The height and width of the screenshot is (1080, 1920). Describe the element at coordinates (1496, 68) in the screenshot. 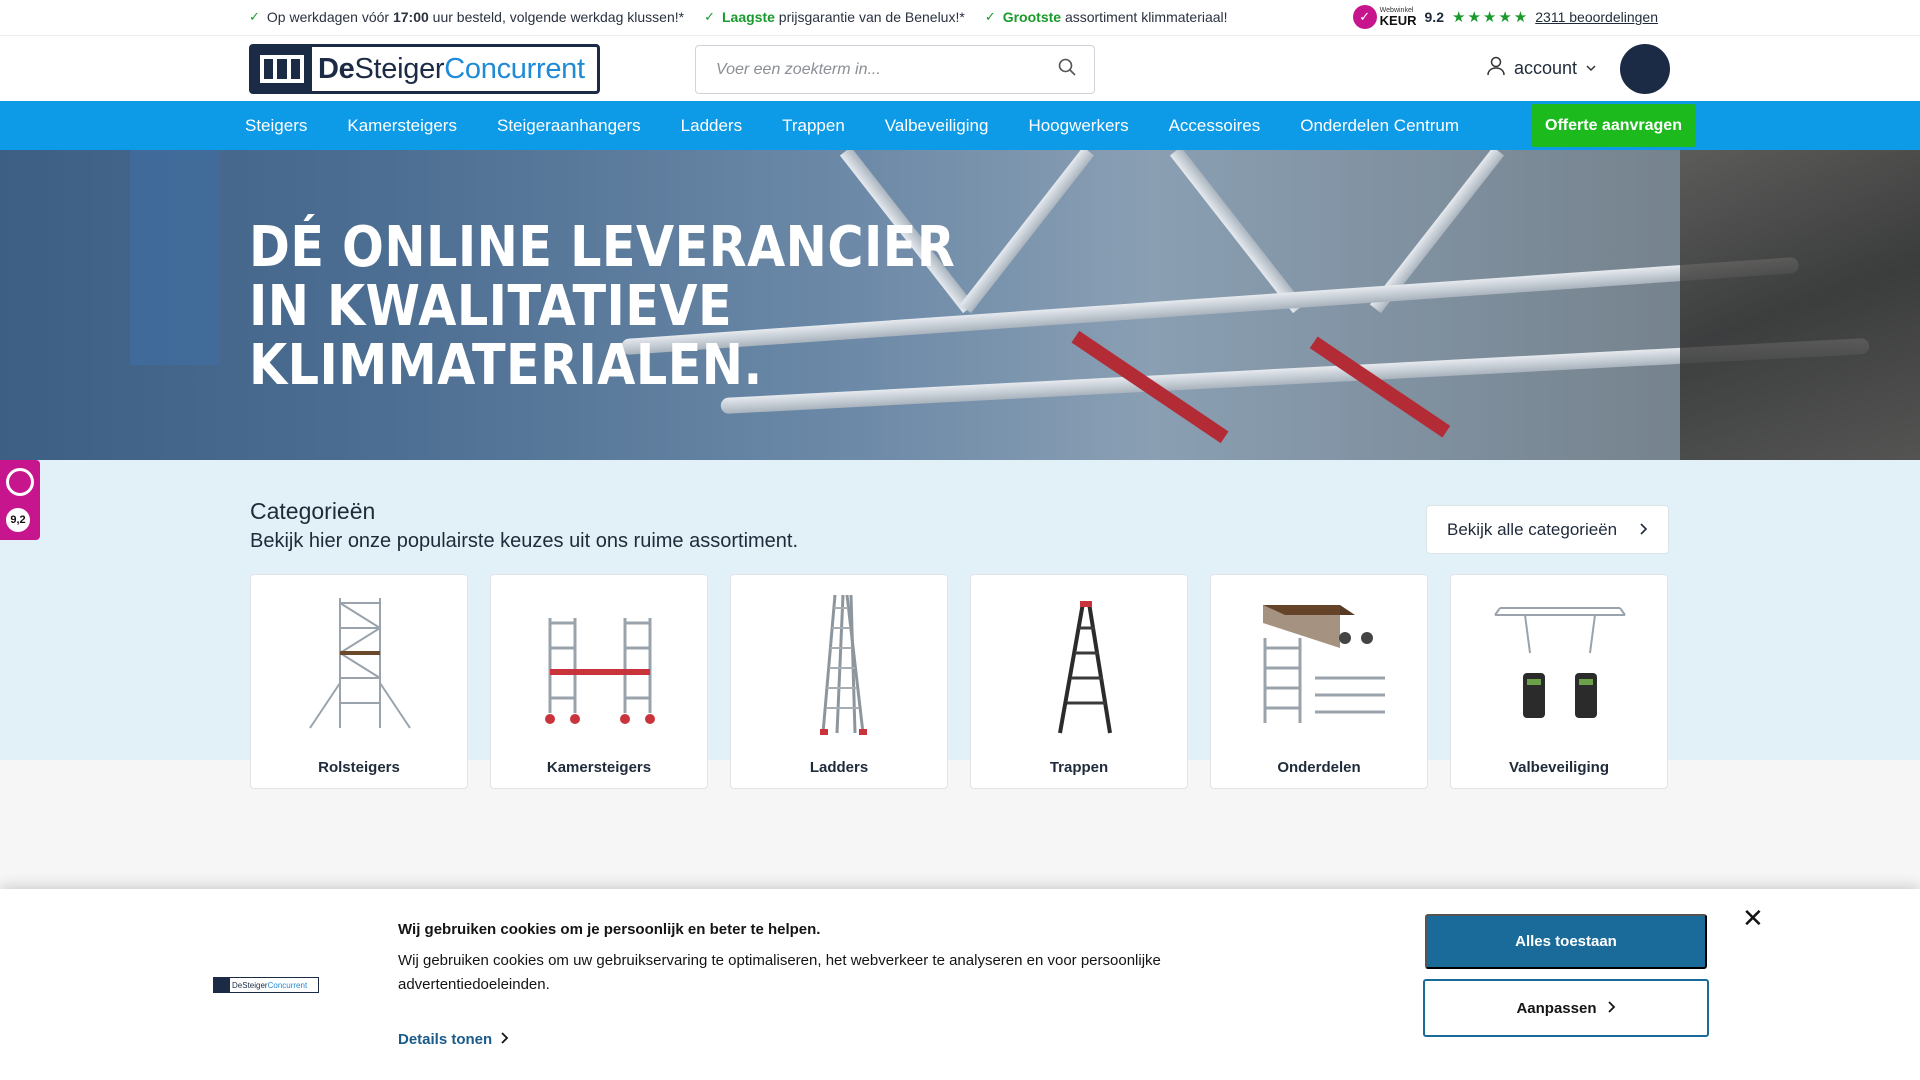

I see `user-icon` at that location.